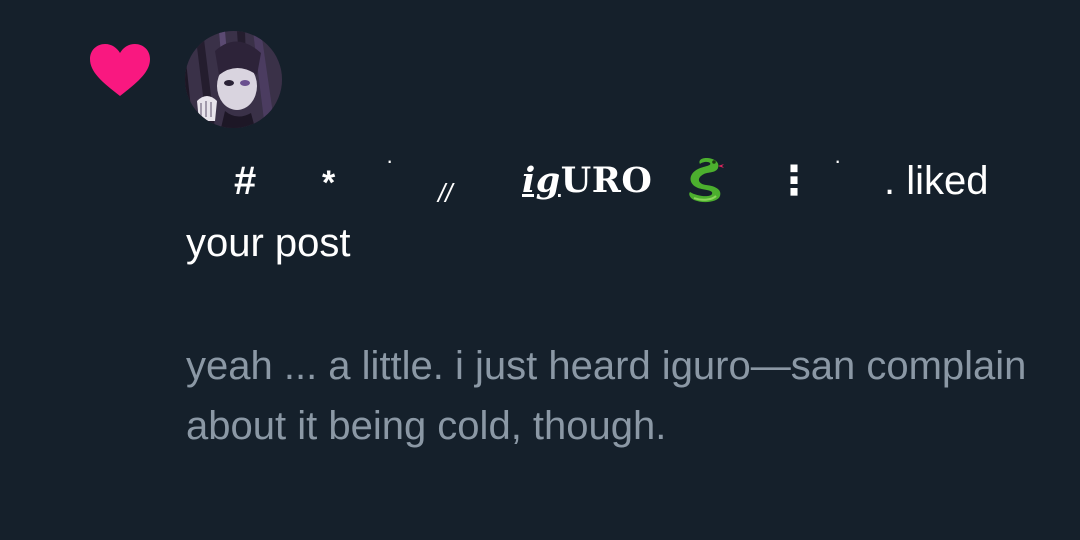 The height and width of the screenshot is (540, 1080). Describe the element at coordinates (120, 70) in the screenshot. I see `heart-icon` at that location.